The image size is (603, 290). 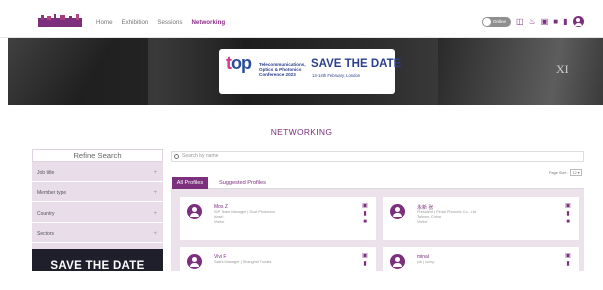 I want to click on profile-location: Taiwan, China, so click(x=429, y=217).